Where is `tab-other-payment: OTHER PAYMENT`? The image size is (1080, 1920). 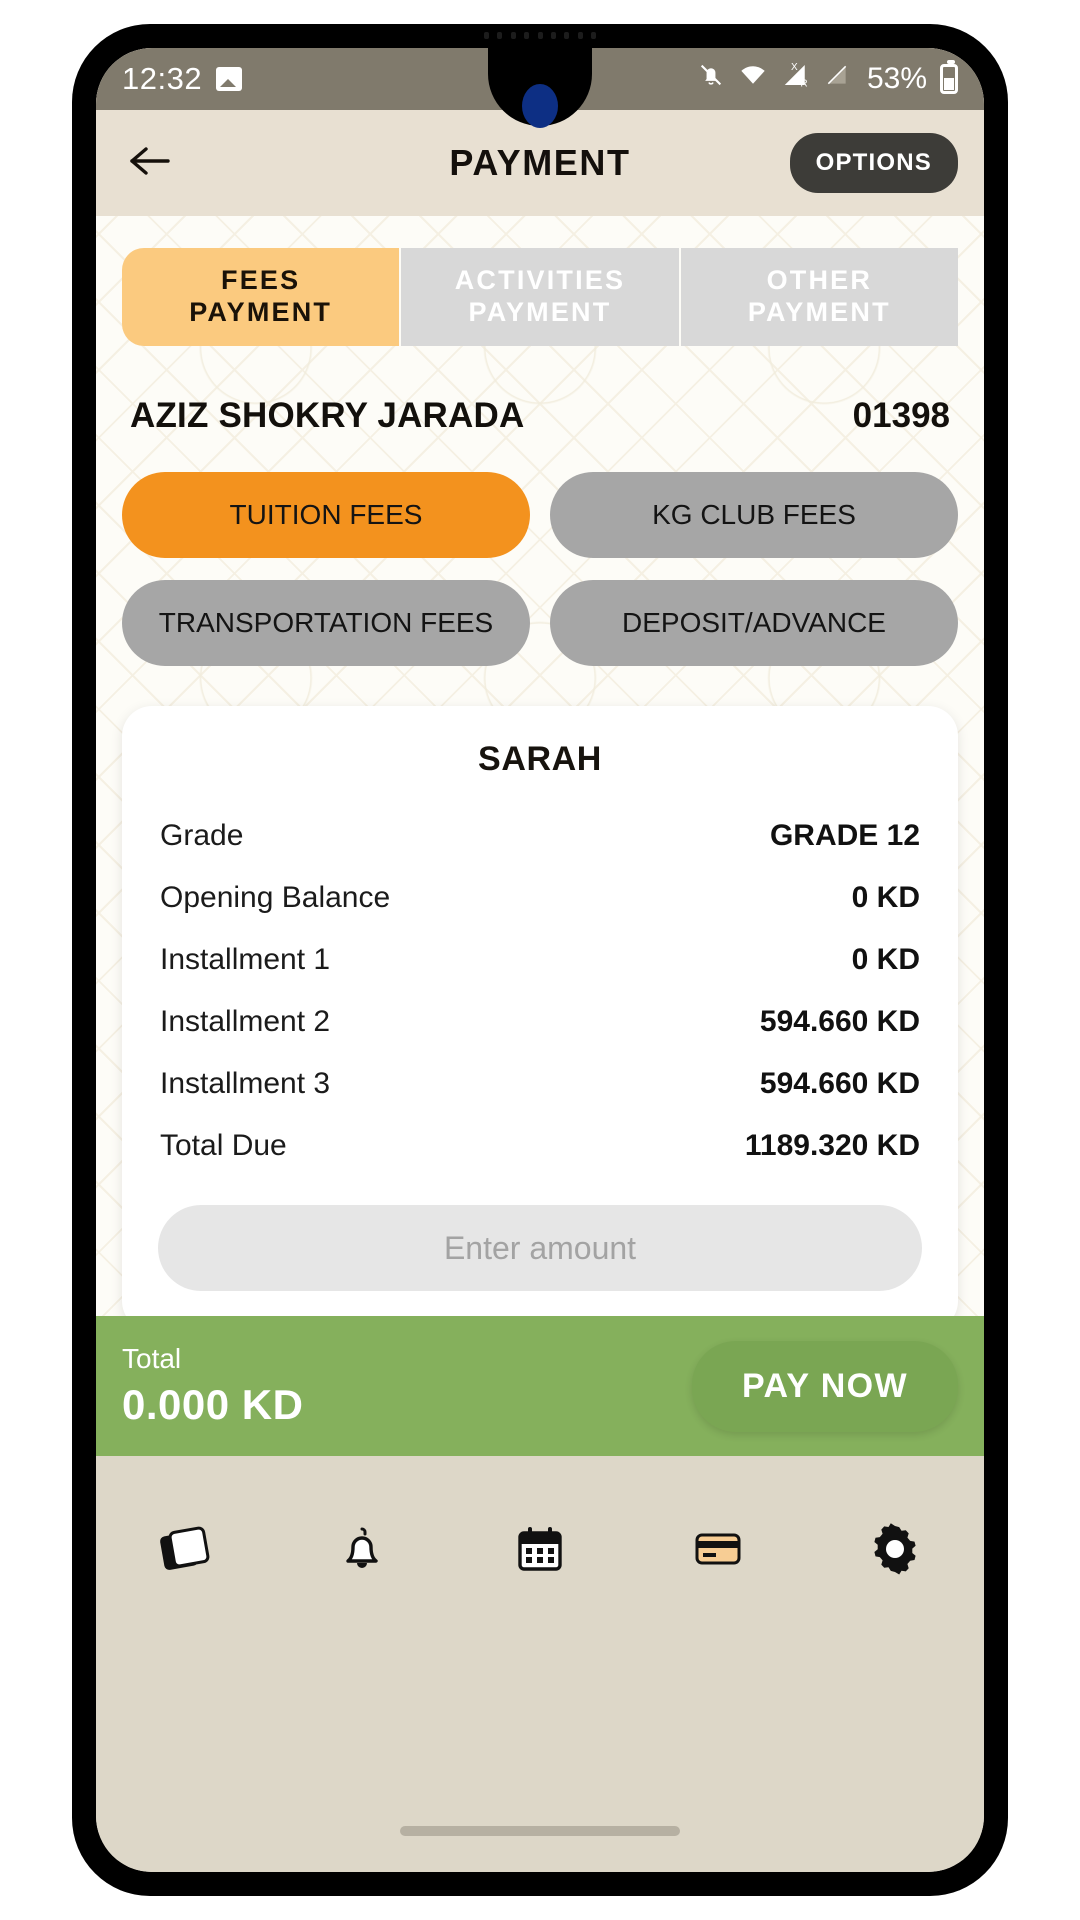 tab-other-payment: OTHER PAYMENT is located at coordinates (819, 297).